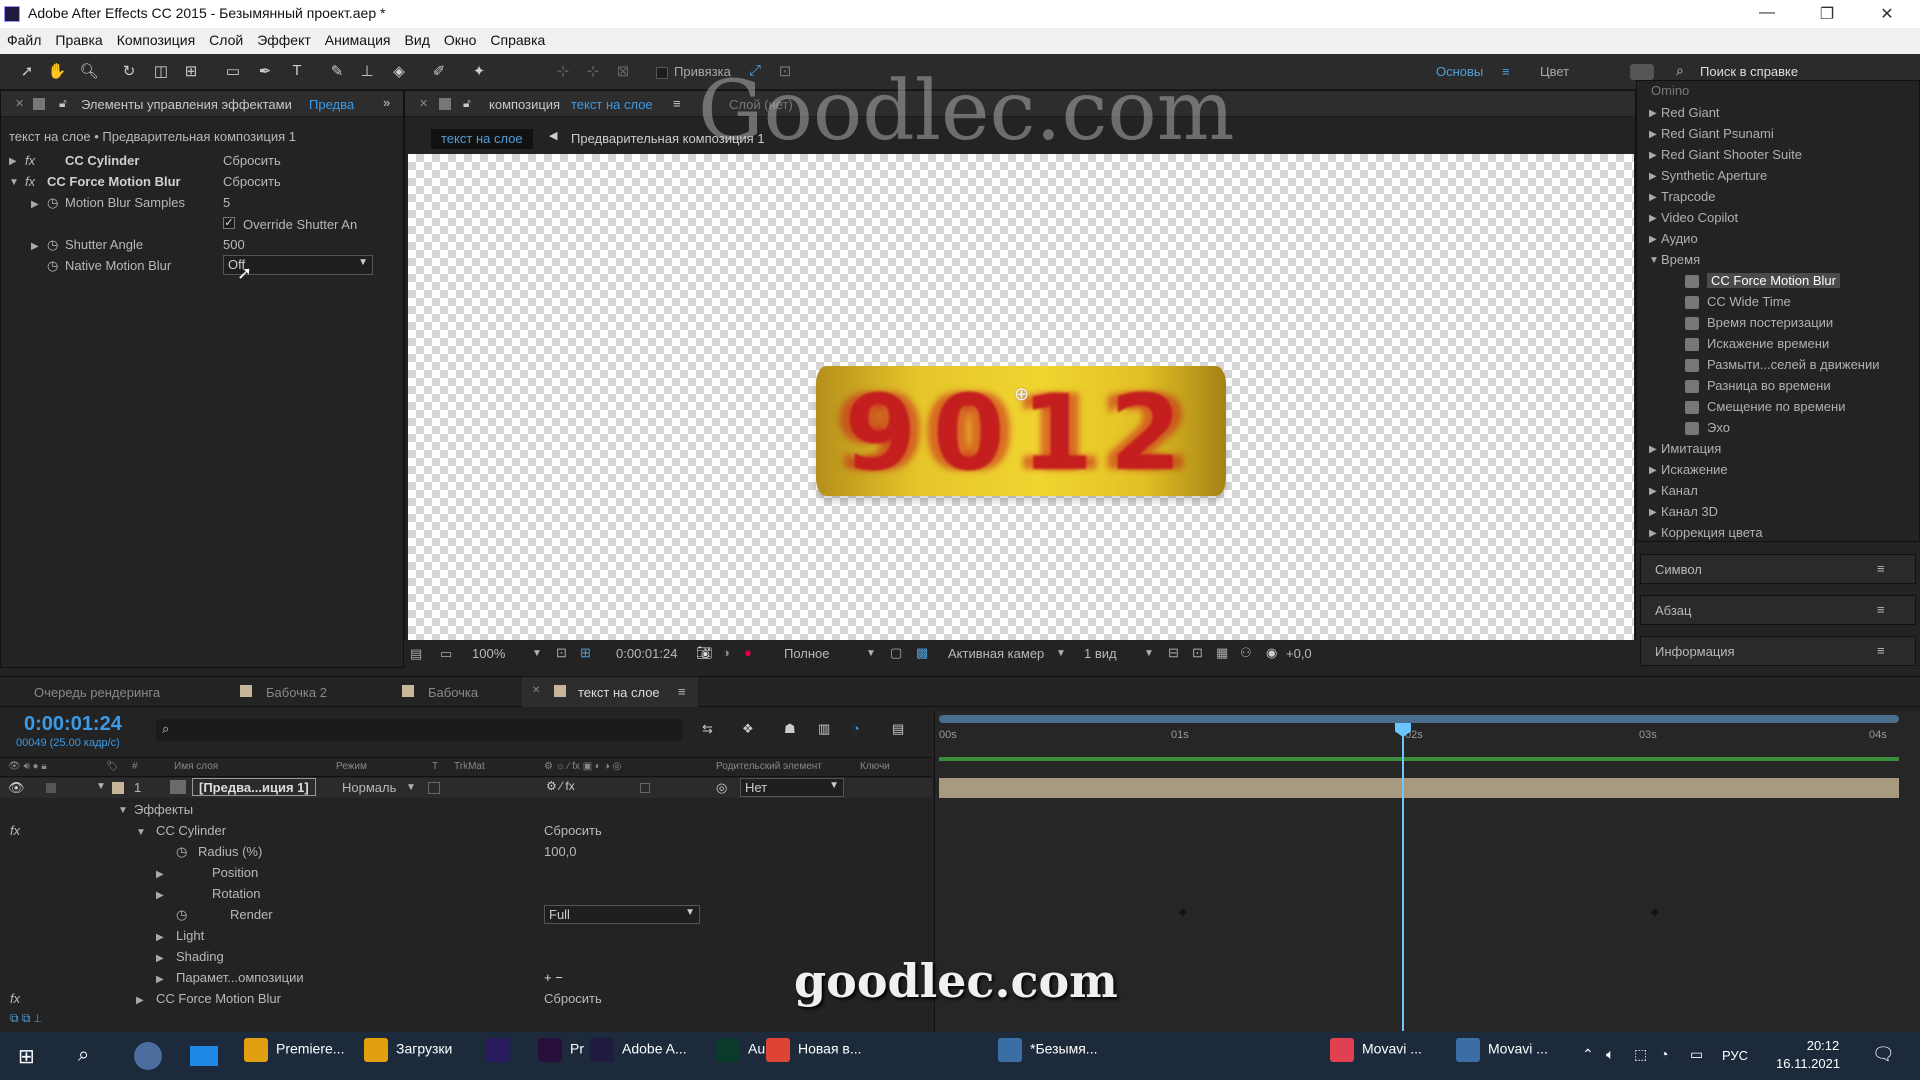 This screenshot has width=1920, height=1080. Describe the element at coordinates (1712, 532) in the screenshot. I see `preset-group: Коррекция цвета` at that location.